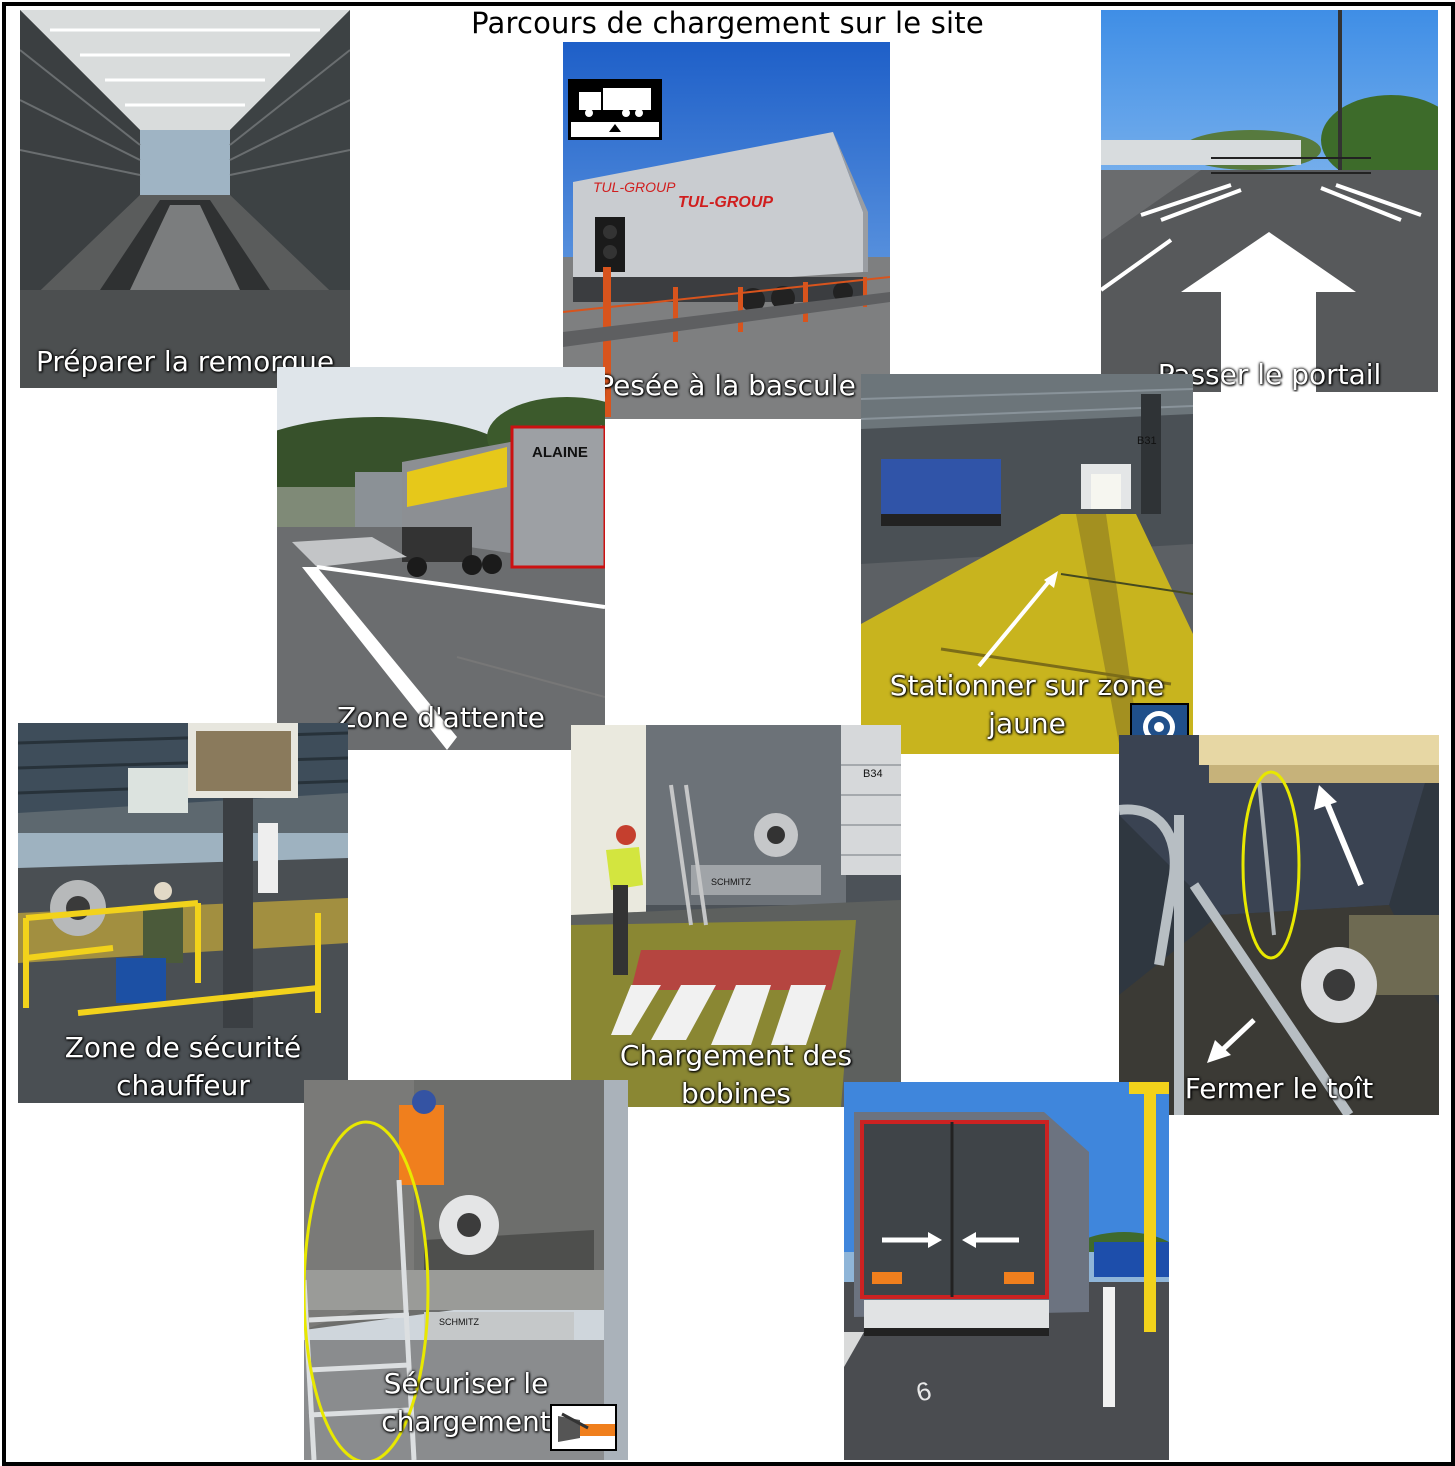  Describe the element at coordinates (726, 230) in the screenshot. I see `photo-pesee-bascule: TUL-GROUP TUL-GROUP Pesée à la bascule` at that location.